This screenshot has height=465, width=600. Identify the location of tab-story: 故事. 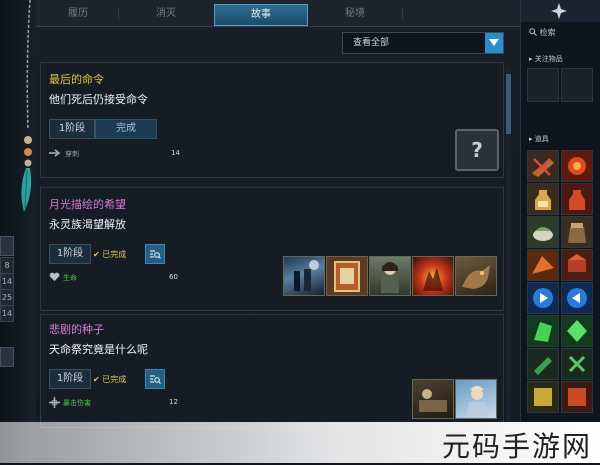
(261, 15).